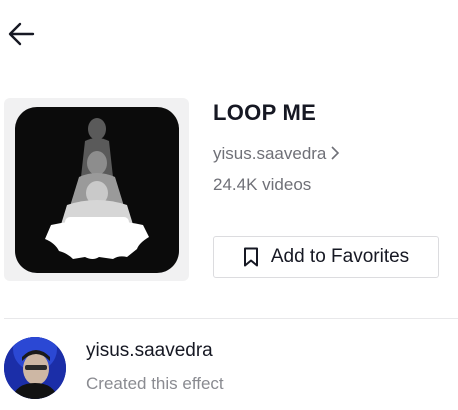 The image size is (458, 410). Describe the element at coordinates (231, 318) in the screenshot. I see `section-divider` at that location.